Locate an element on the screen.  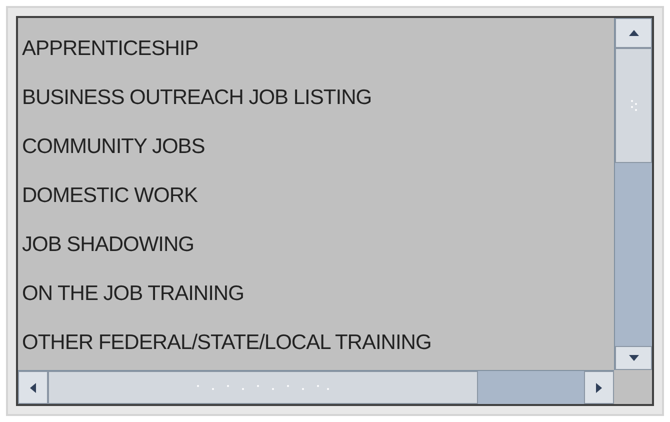
left-arrow-icon is located at coordinates (33, 387).